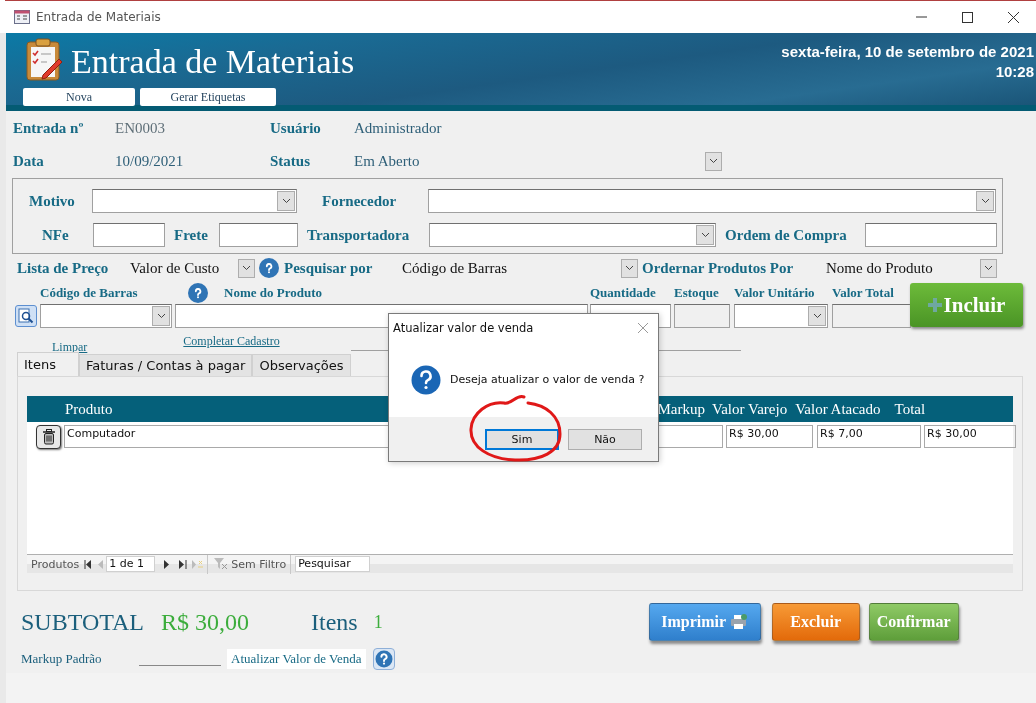 This screenshot has height=703, width=1036. What do you see at coordinates (82, 622) in the screenshot?
I see `subtotal-label: SUBTOTAL` at bounding box center [82, 622].